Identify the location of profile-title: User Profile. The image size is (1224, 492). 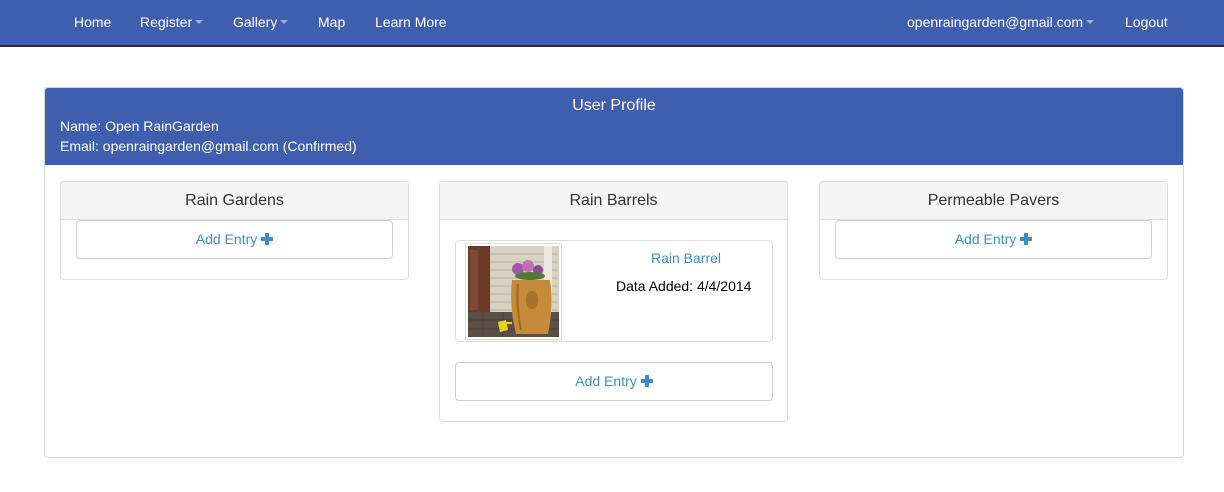
(614, 105).